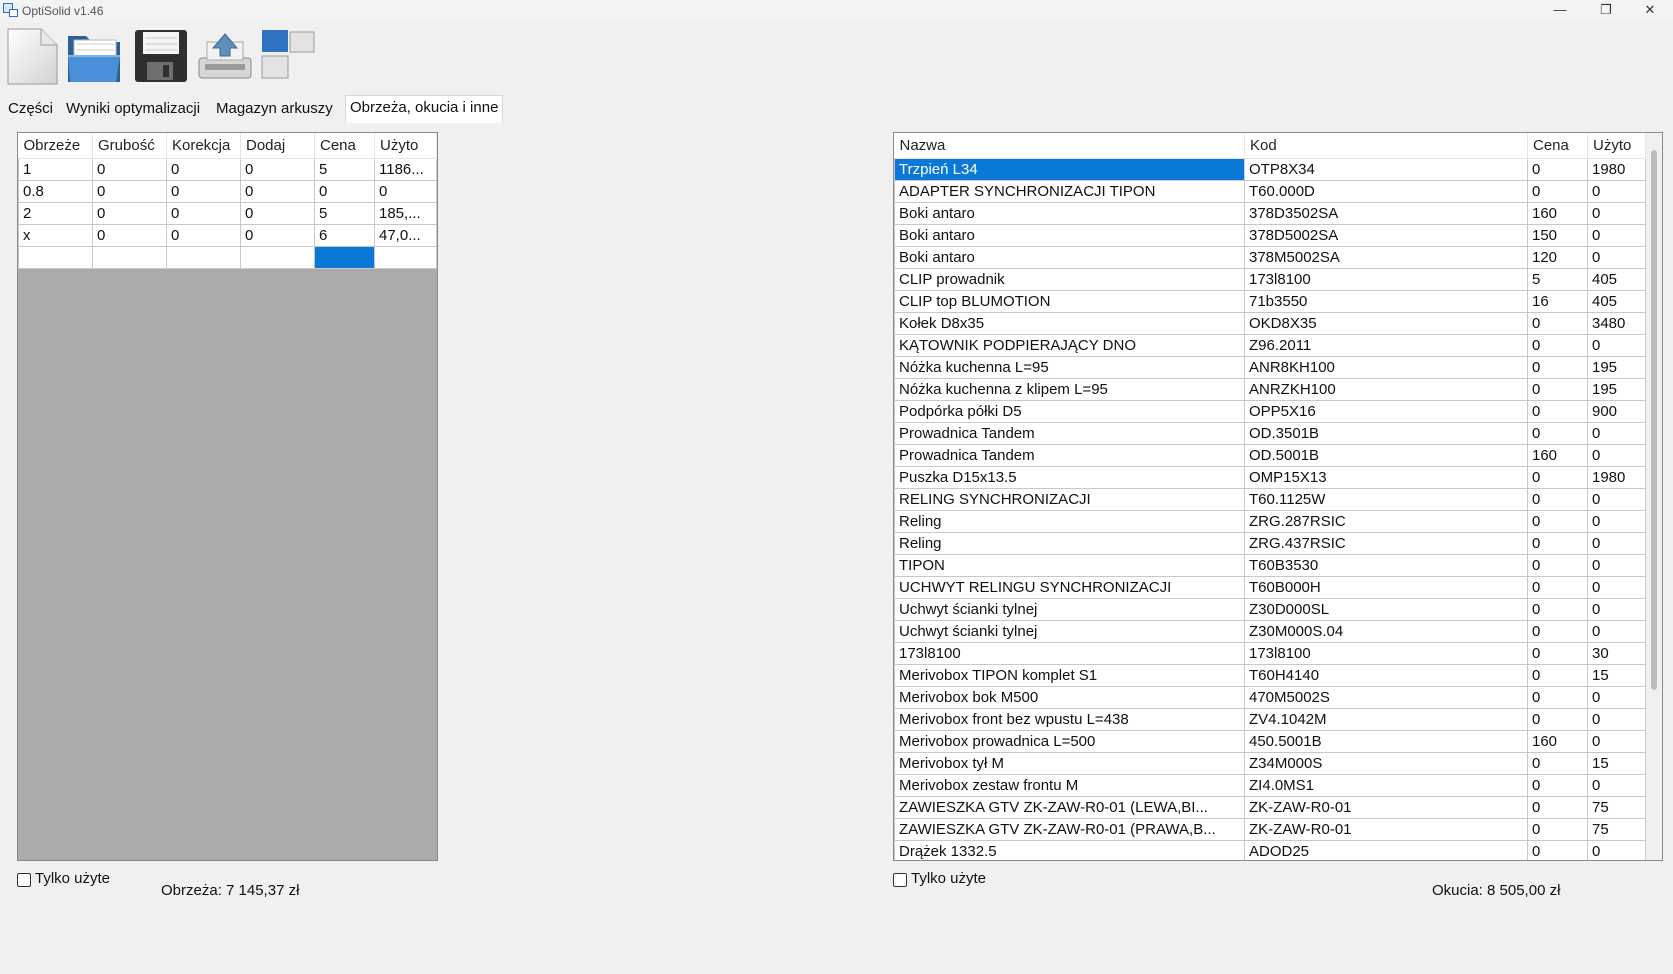  I want to click on table-row: Merivobox prowadnica L=500 450.5001B 160 0, so click(1270, 741).